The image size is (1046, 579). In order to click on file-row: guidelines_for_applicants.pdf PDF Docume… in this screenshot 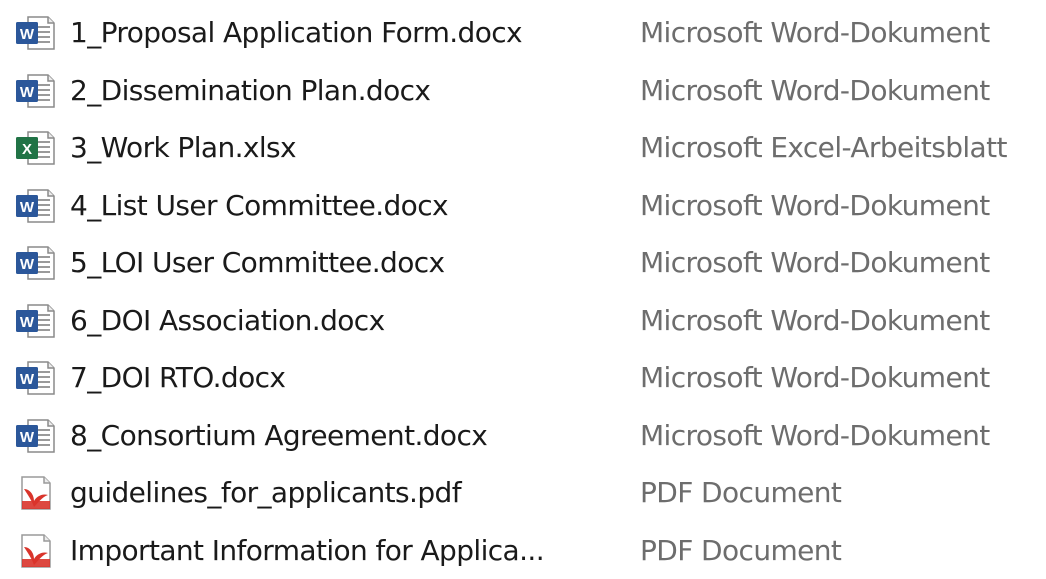, I will do `click(523, 493)`.